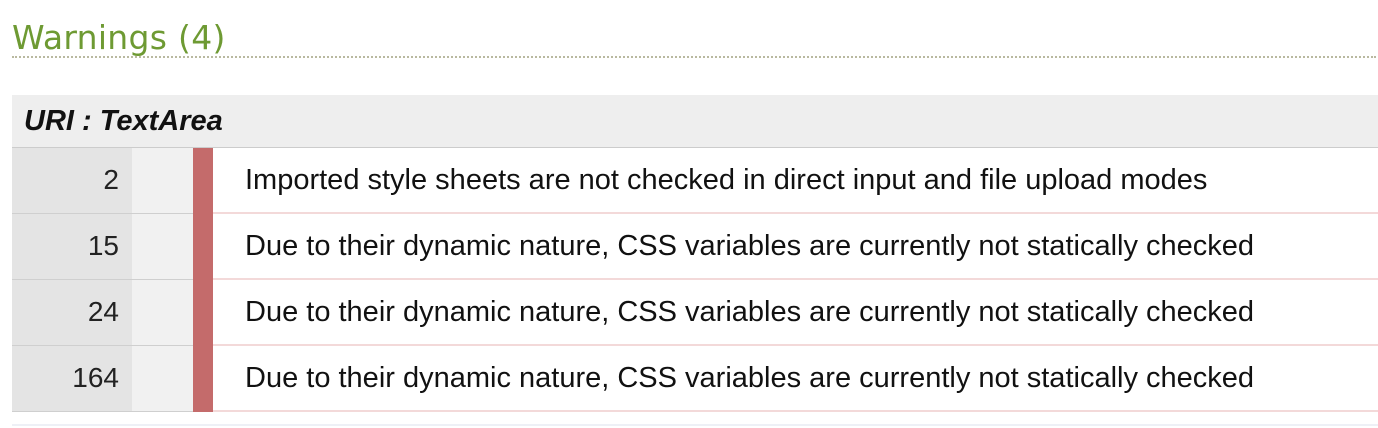 The width and height of the screenshot is (1378, 428). What do you see at coordinates (695, 121) in the screenshot?
I see `uri-header: URI : TextArea` at bounding box center [695, 121].